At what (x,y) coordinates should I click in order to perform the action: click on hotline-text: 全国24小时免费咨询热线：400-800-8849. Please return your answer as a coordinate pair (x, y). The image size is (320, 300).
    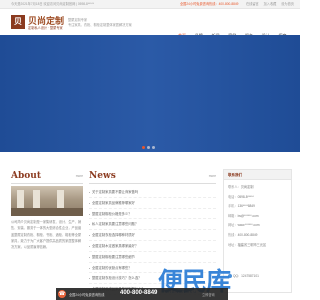
    Looking at the image, I should click on (209, 4).